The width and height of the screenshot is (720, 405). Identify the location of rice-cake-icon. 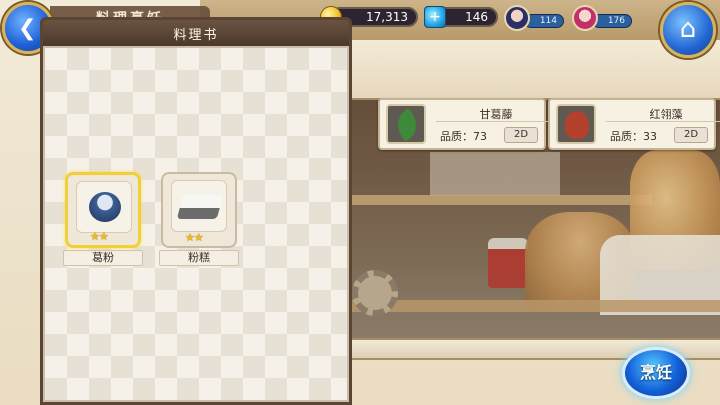
(200, 207).